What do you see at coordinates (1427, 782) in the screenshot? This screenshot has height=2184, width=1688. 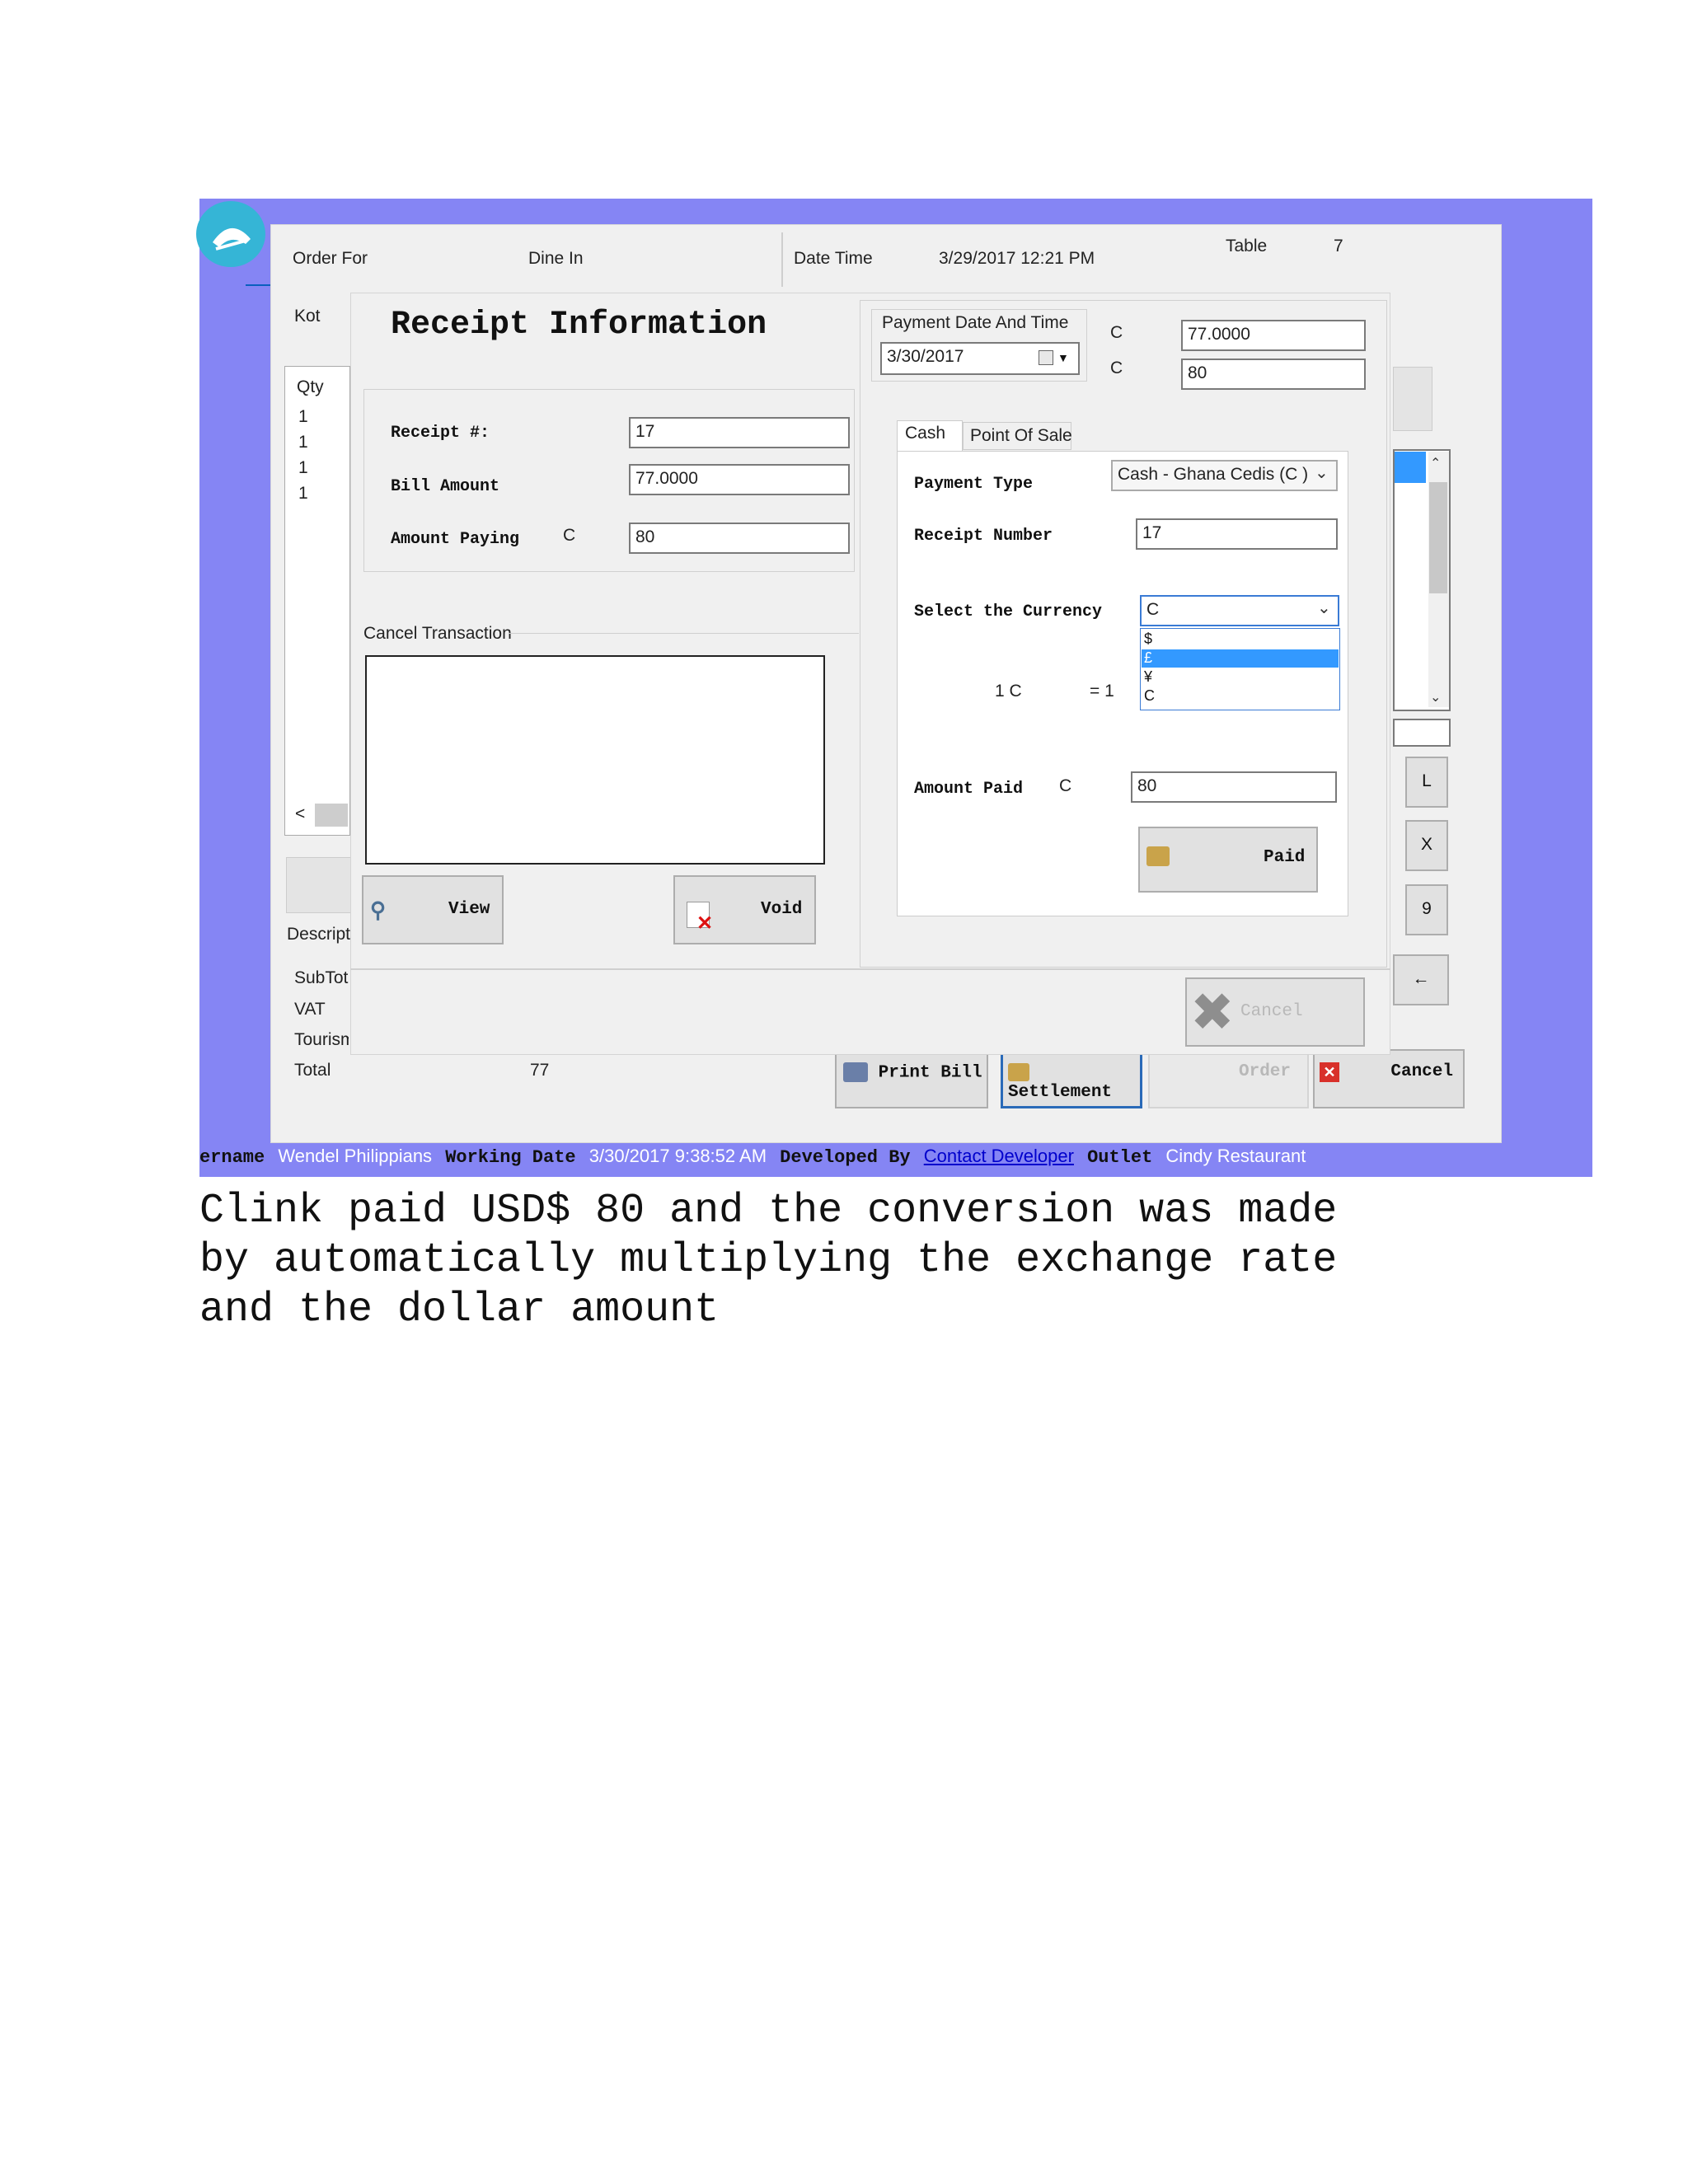 I see `key-l-button: L` at bounding box center [1427, 782].